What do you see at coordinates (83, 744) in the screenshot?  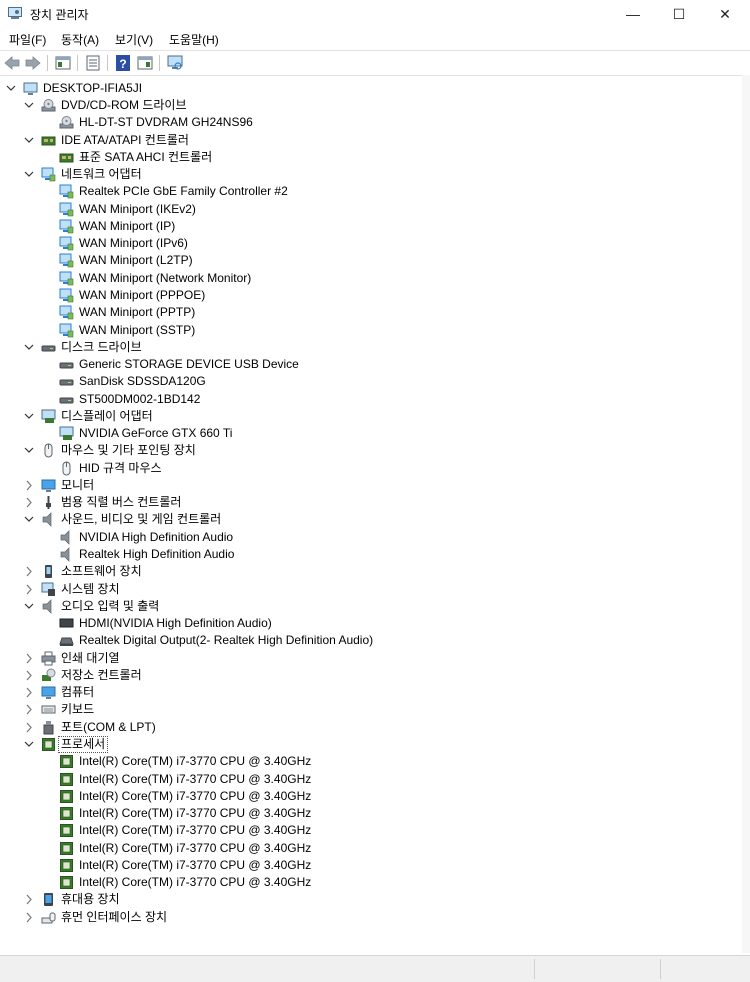 I see `category-label: 프로세서` at bounding box center [83, 744].